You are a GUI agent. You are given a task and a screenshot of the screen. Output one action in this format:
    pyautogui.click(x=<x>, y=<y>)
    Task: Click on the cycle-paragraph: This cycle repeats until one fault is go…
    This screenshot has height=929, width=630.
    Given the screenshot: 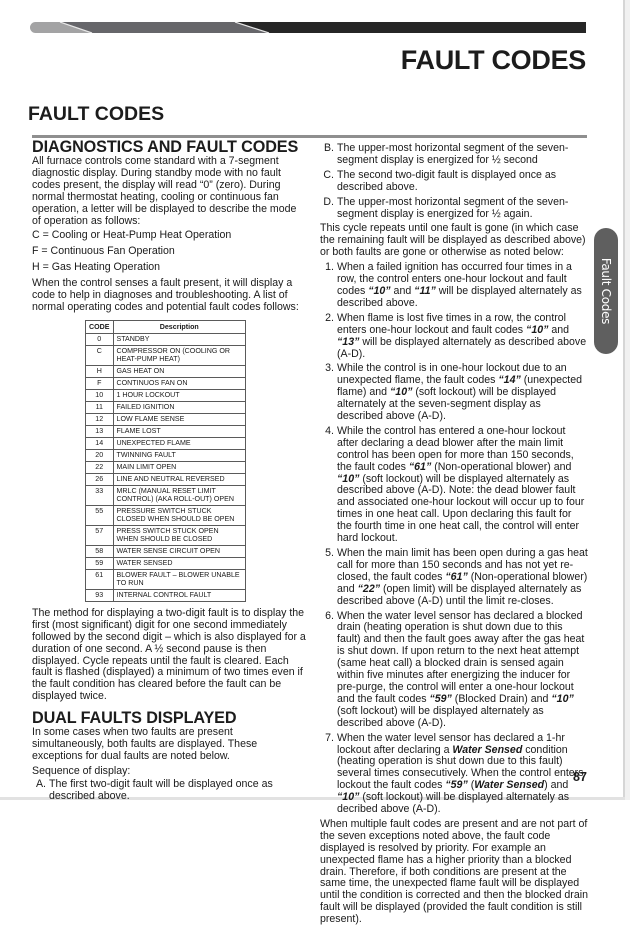 What is the action you would take?
    pyautogui.click(x=453, y=240)
    